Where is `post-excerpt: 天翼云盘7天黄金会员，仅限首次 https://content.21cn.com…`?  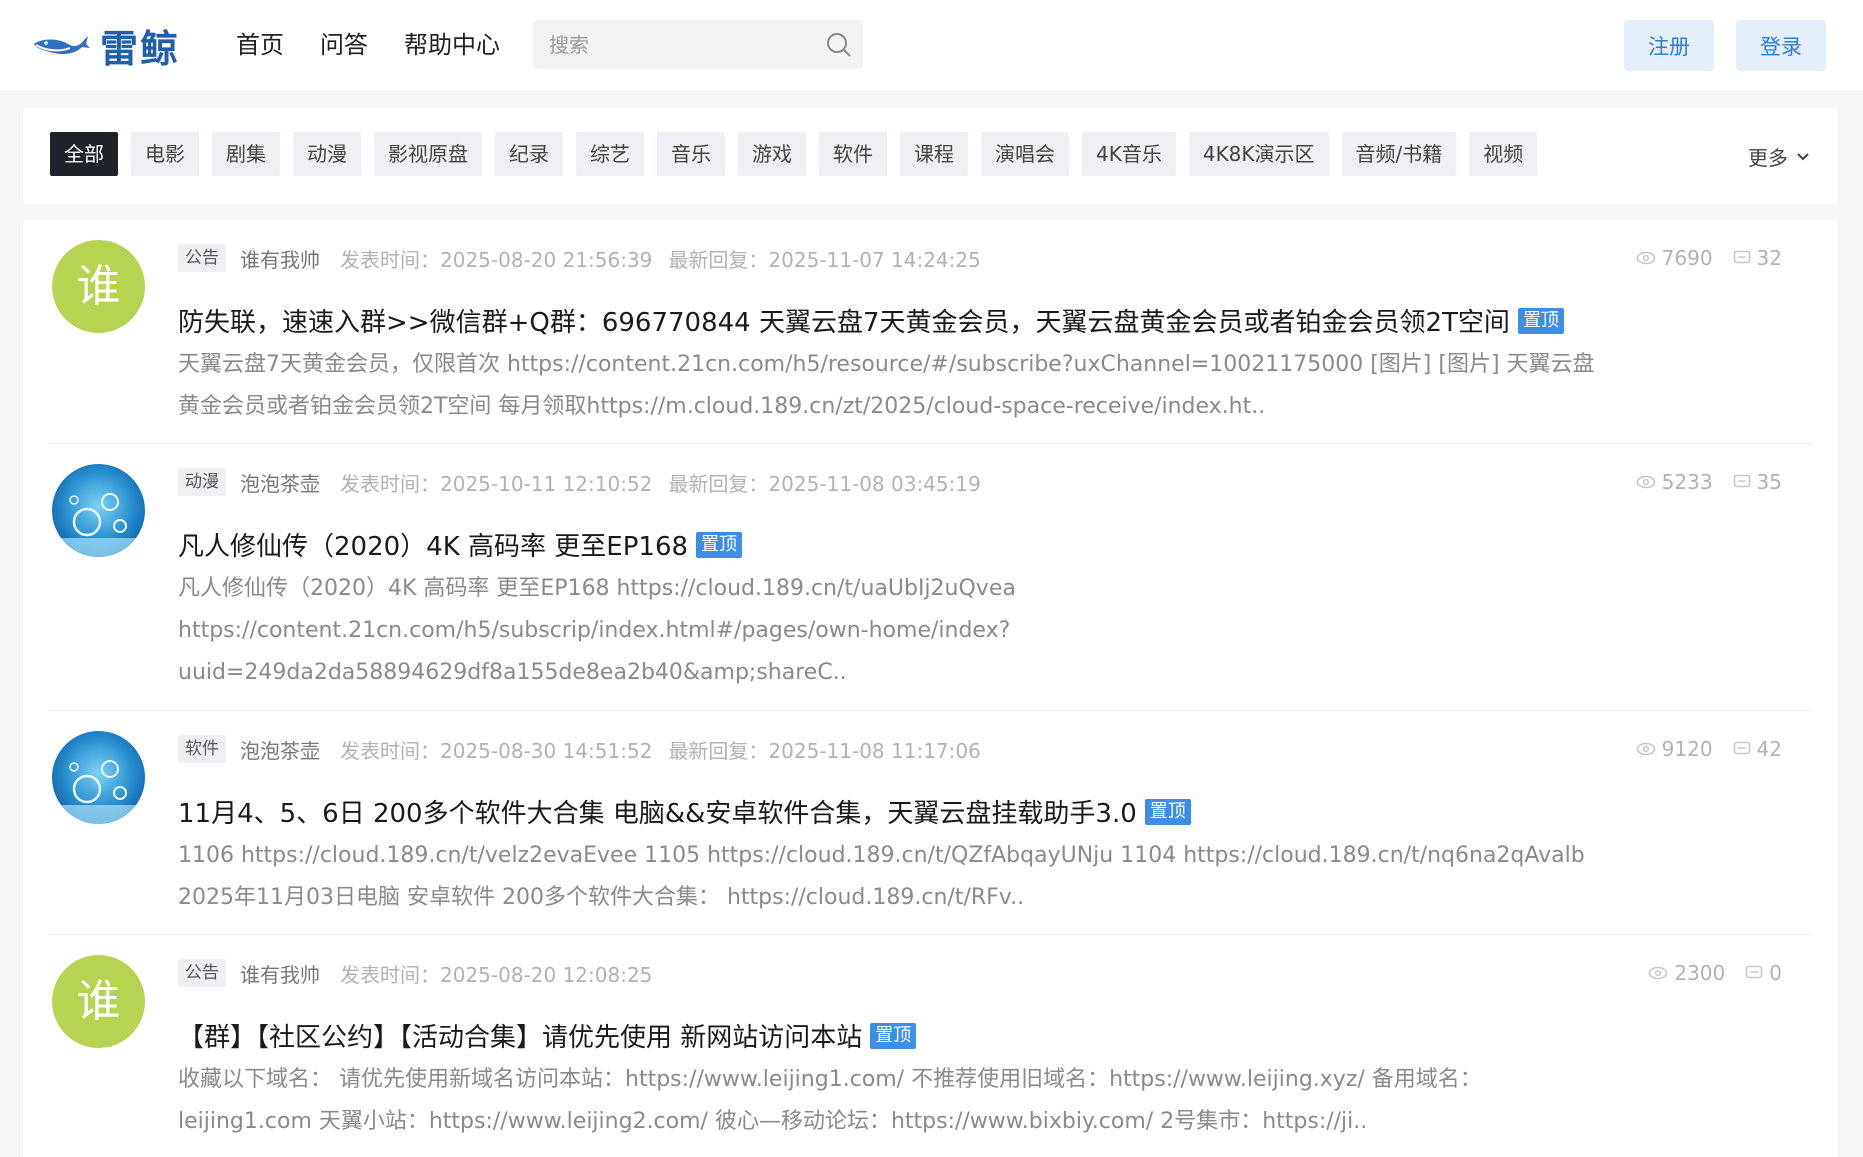
post-excerpt: 天翼云盘7天黄金会员，仅限首次 https://content.21cn.com… is located at coordinates (888, 386).